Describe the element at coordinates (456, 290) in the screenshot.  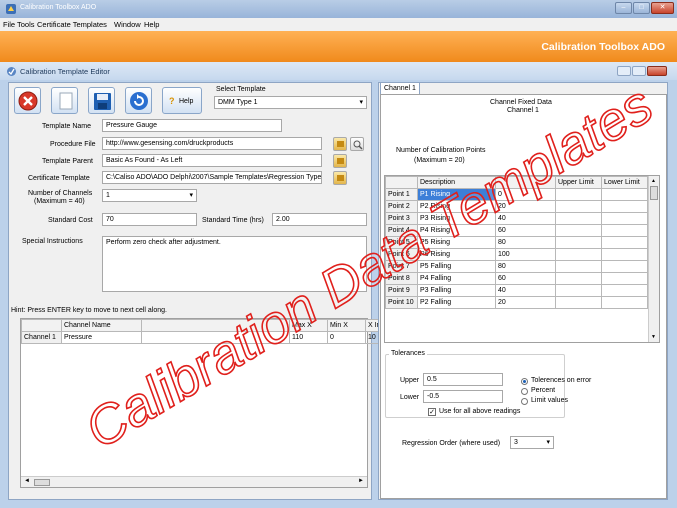
I see `table-cell: P3 Falling` at that location.